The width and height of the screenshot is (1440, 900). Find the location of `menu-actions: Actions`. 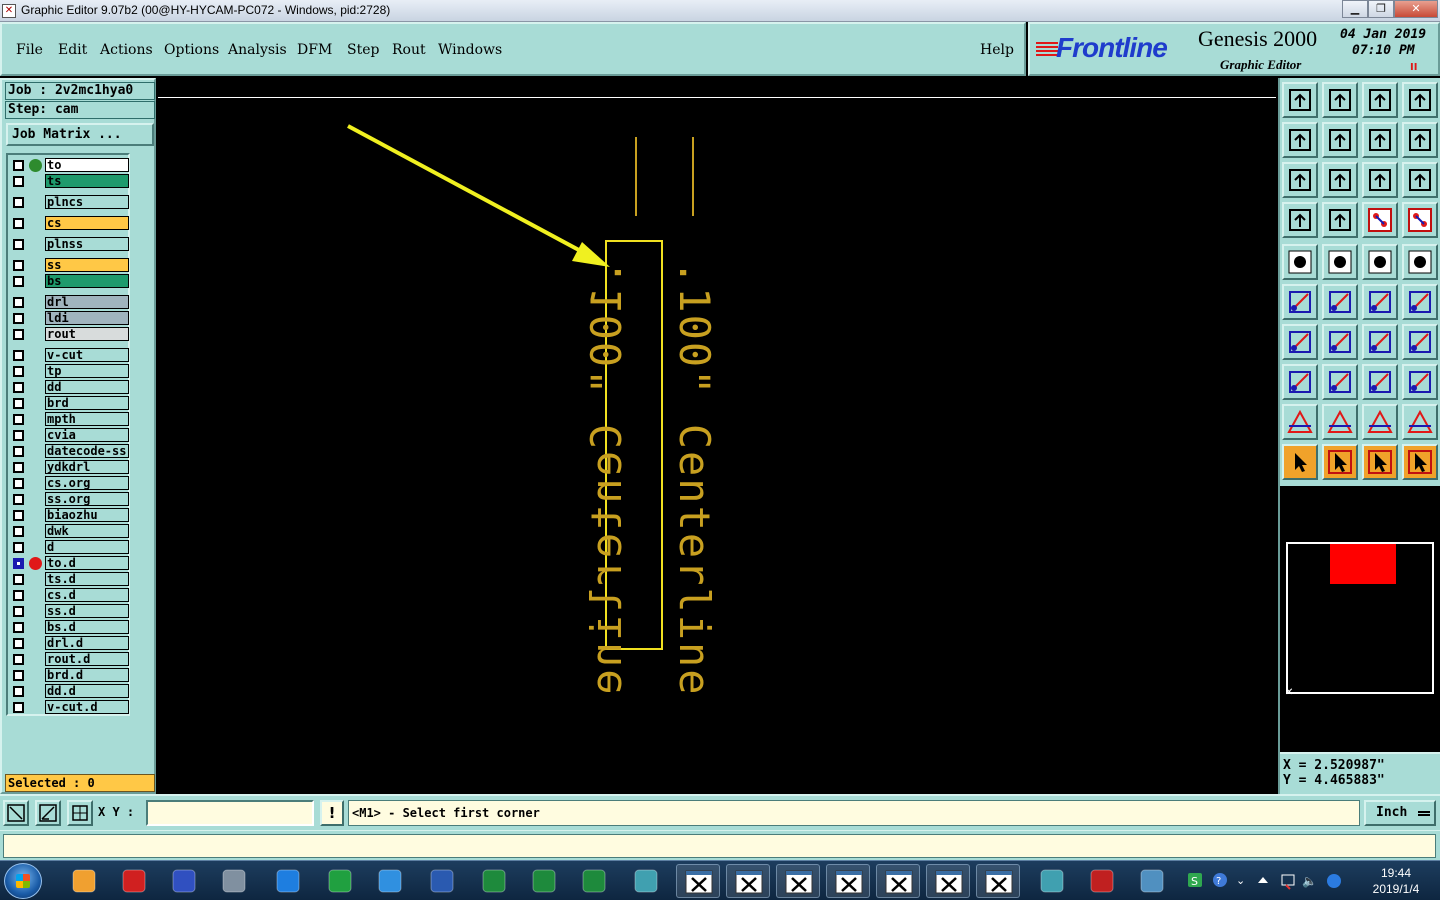

menu-actions: Actions is located at coordinates (126, 50).